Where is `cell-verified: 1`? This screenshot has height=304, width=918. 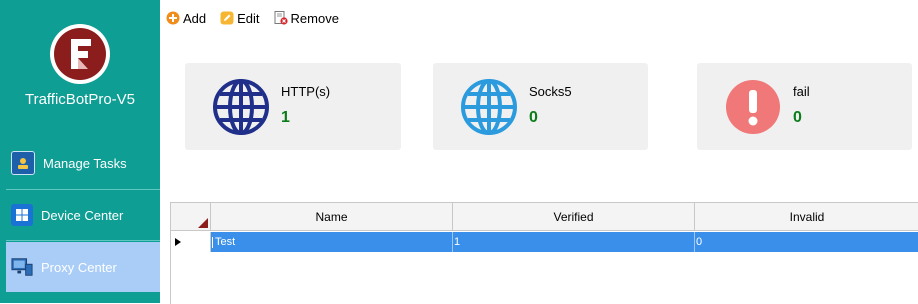 cell-verified: 1 is located at coordinates (574, 242).